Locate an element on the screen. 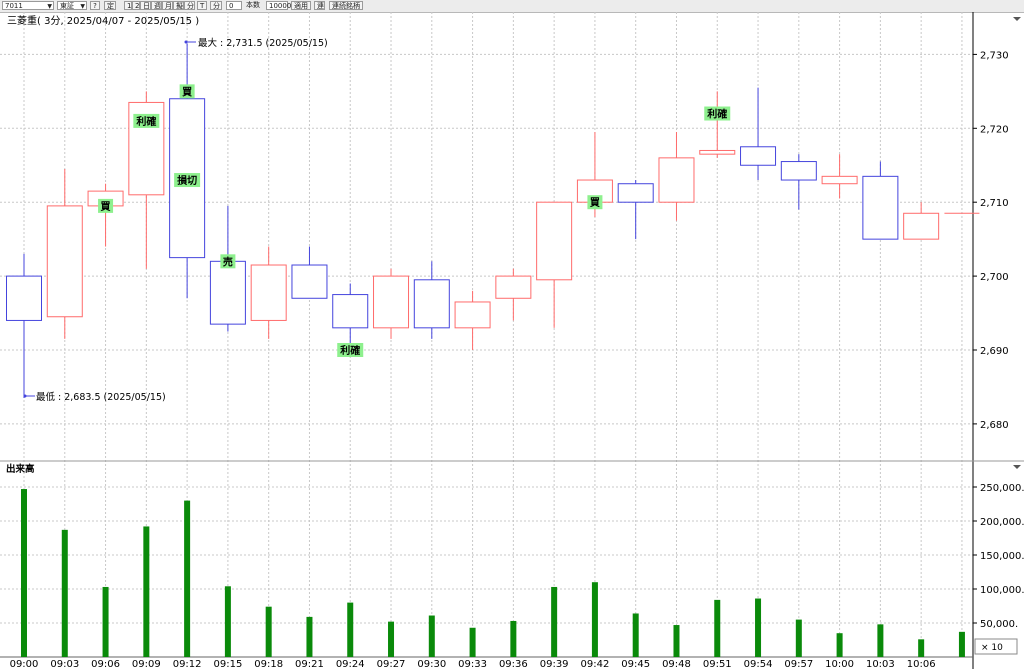 This screenshot has width=1024, height=669. volume-tick-label: 100,000. is located at coordinates (1002, 590).